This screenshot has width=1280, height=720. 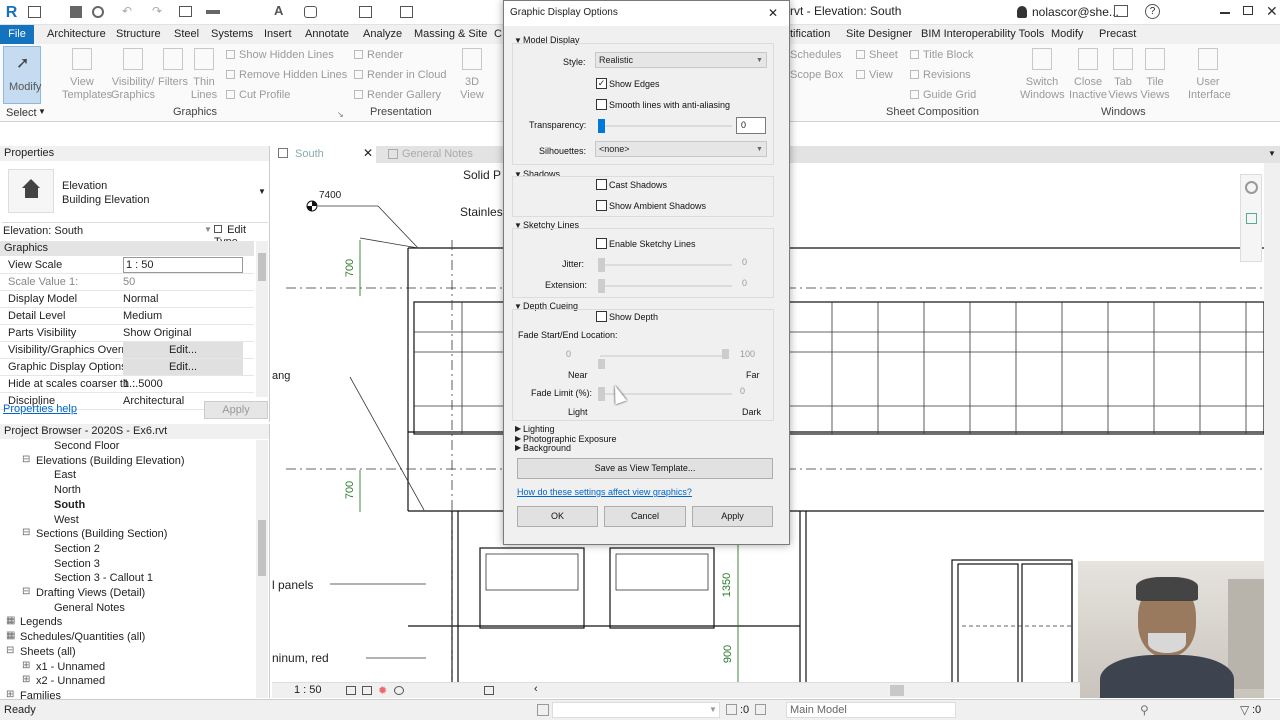 I want to click on text-icon: A, so click(x=278, y=10).